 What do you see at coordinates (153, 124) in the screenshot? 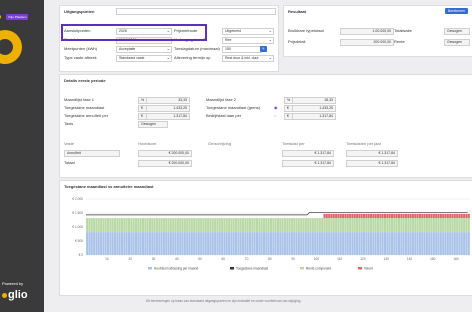
I see `taxis-field: Gewogen` at bounding box center [153, 124].